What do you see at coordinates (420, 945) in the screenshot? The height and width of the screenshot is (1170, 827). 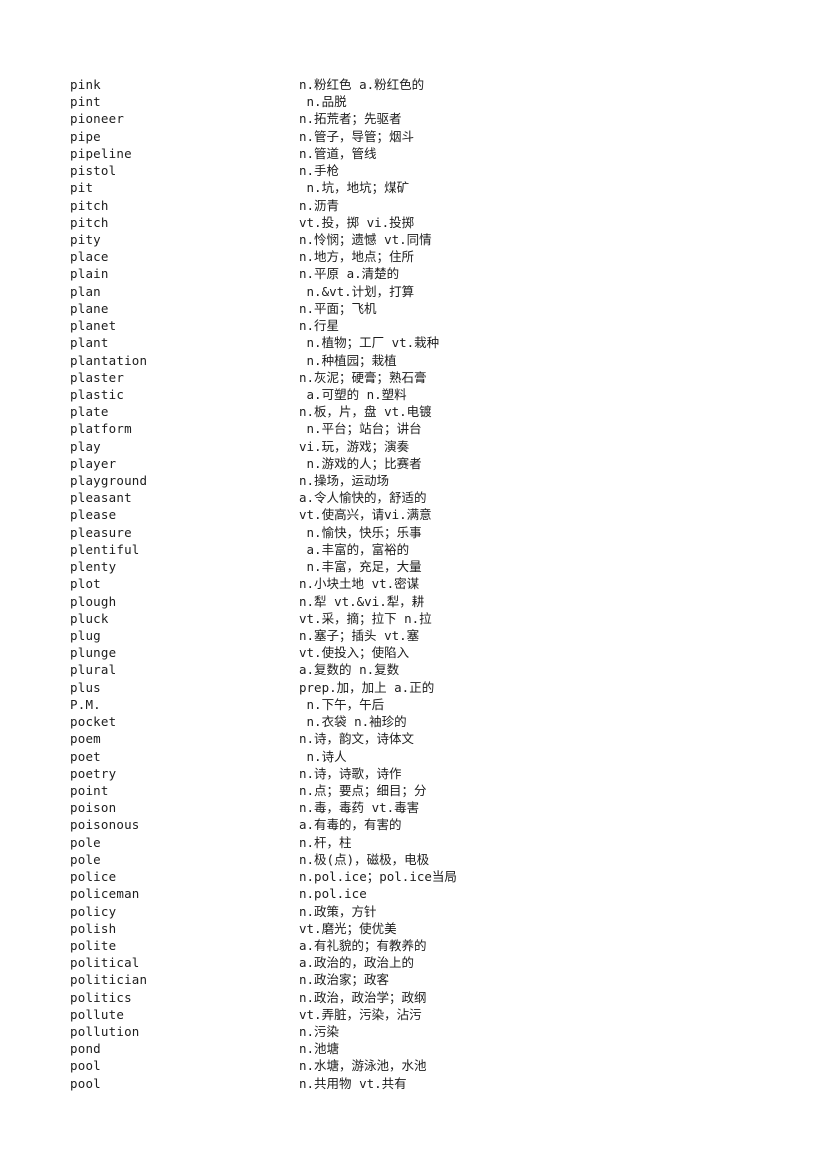 I see `vocabulary-entry-row: polite a.有礼貌的；有教养的` at bounding box center [420, 945].